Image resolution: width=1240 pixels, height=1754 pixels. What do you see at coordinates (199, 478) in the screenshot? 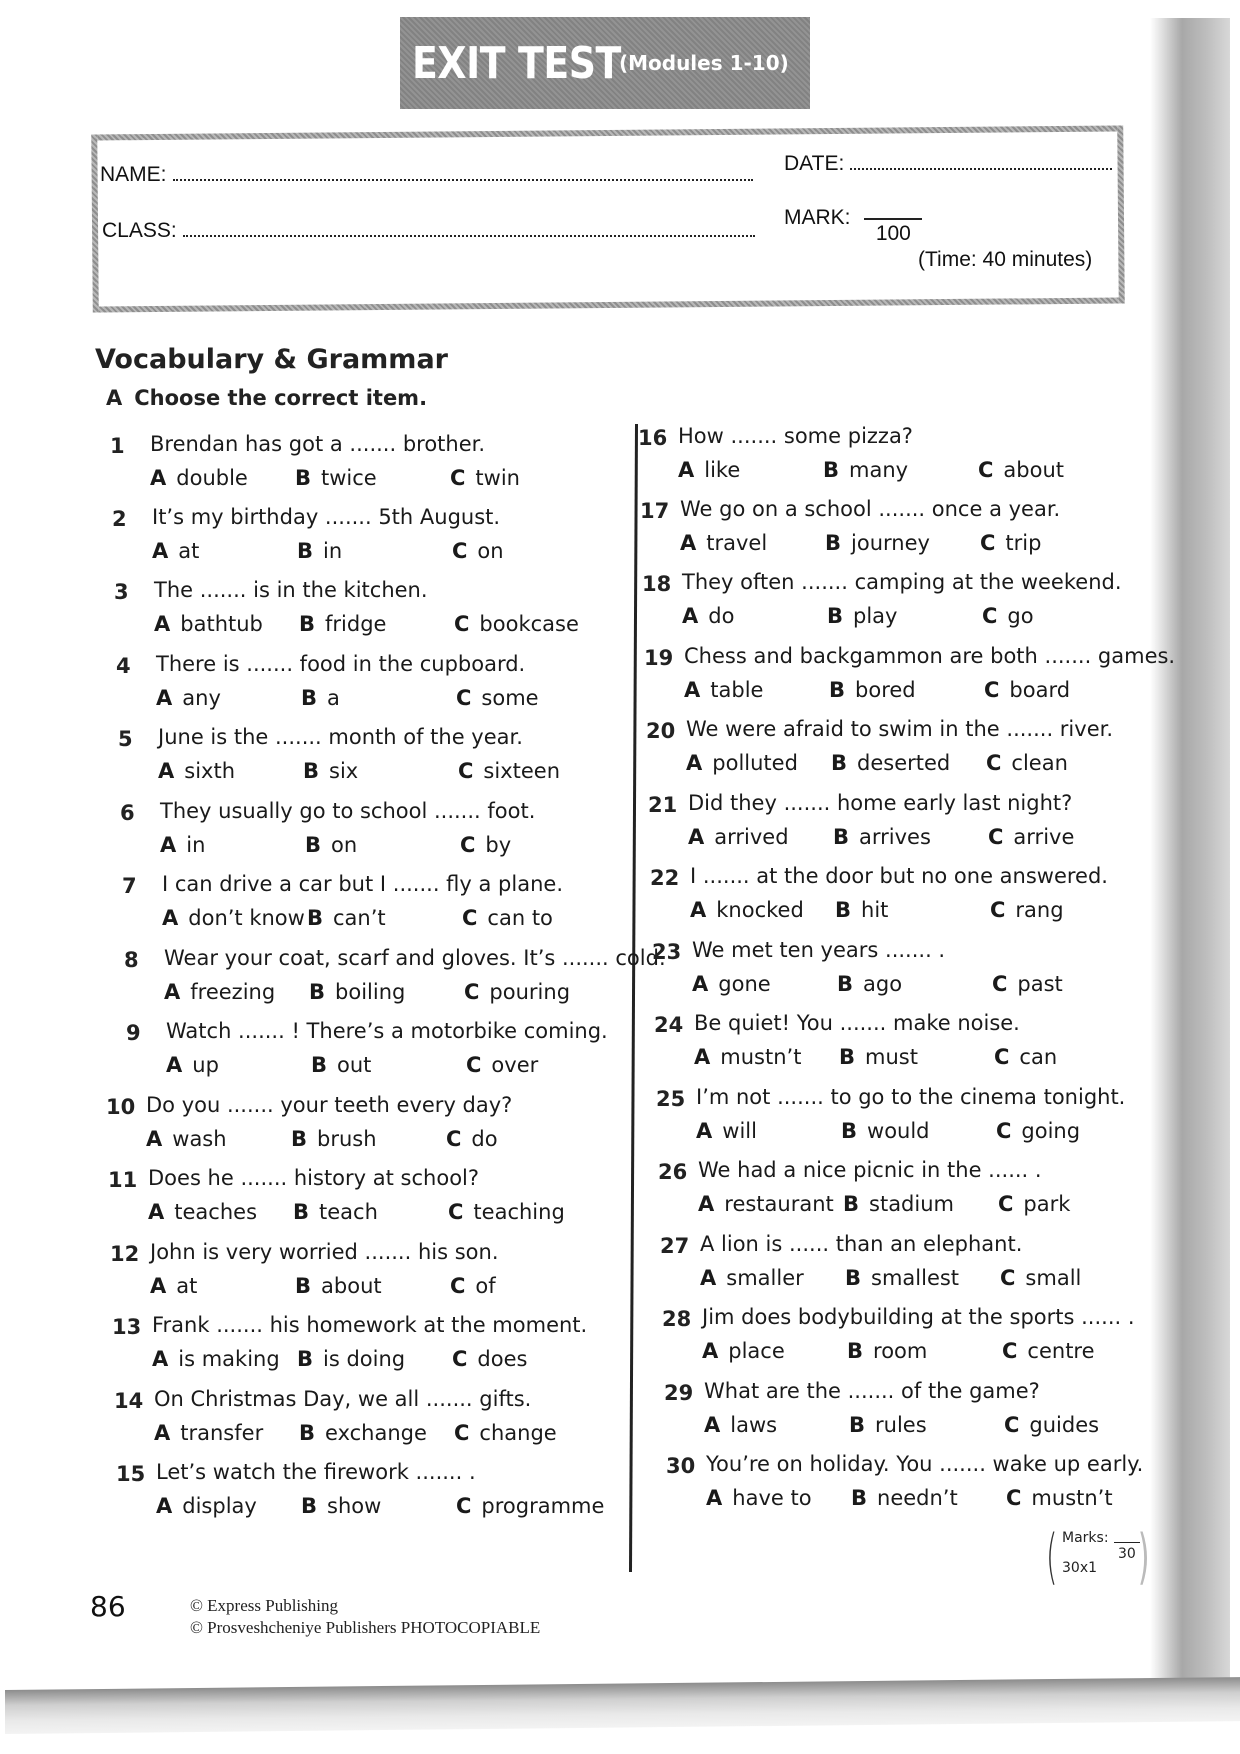
I see `option-a: Adouble` at bounding box center [199, 478].